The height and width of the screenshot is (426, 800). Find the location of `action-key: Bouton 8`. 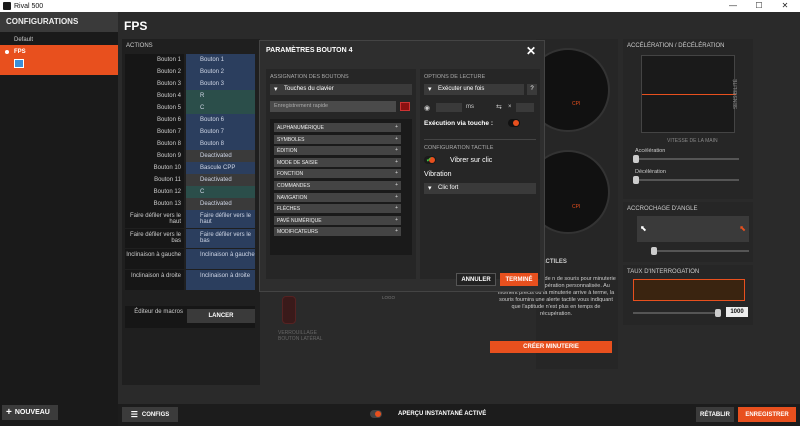

action-key: Bouton 8 is located at coordinates (154, 144).